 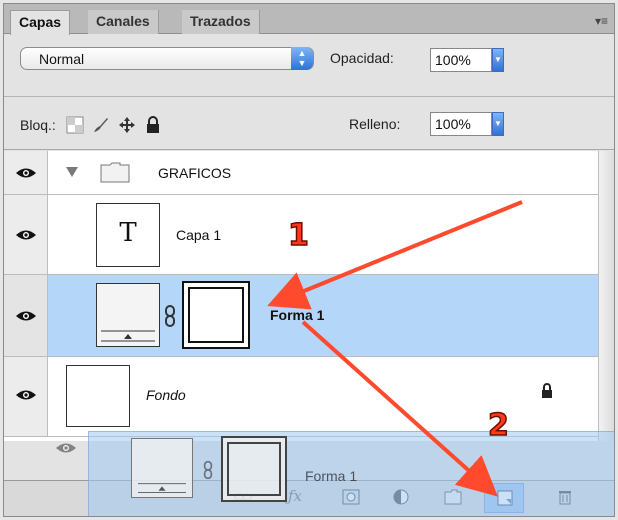 What do you see at coordinates (166, 395) in the screenshot?
I see `layer-name: Fondo` at bounding box center [166, 395].